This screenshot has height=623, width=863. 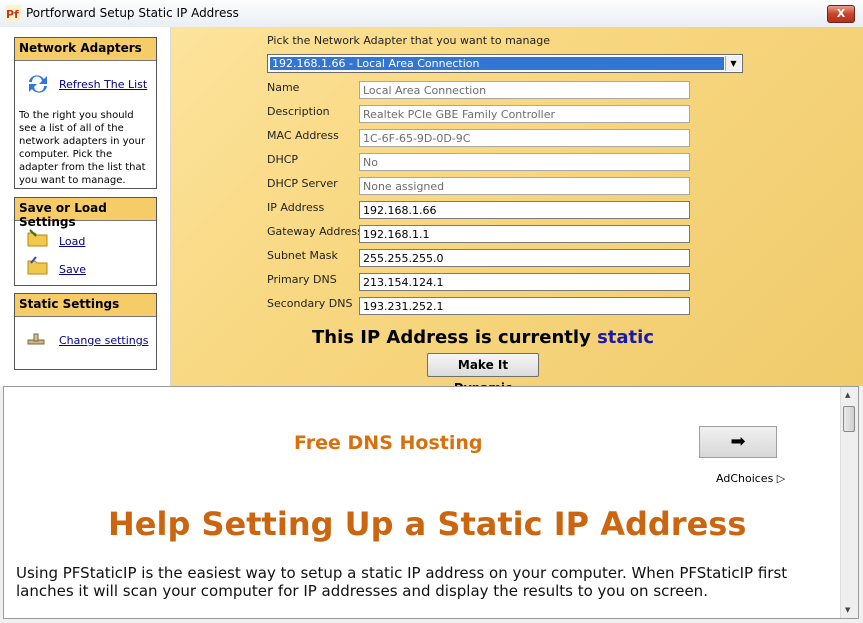 I want to click on ip-address-label: IP Address, so click(x=296, y=207).